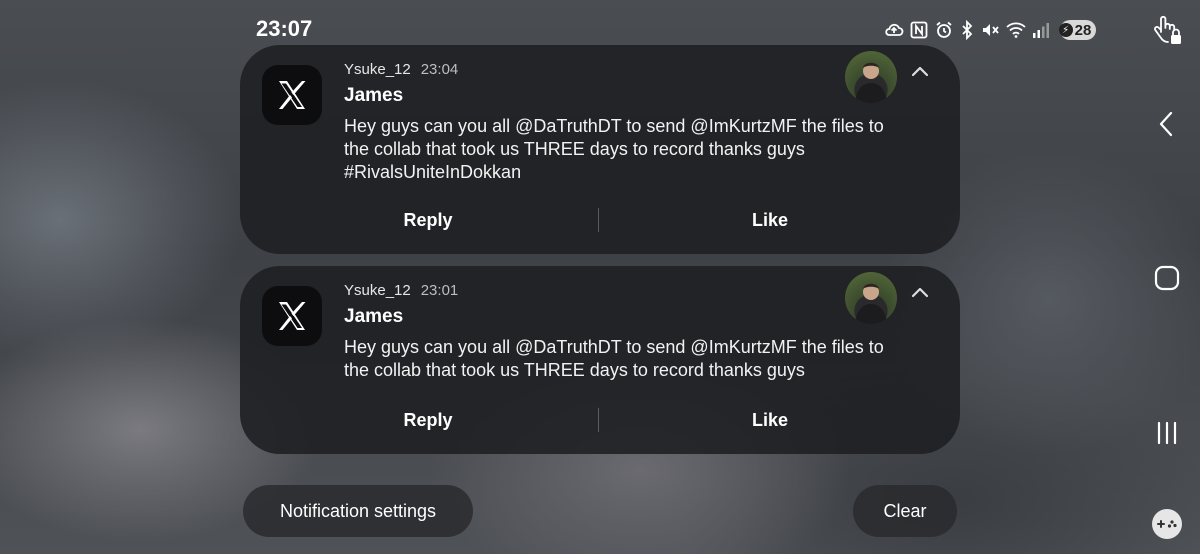 The height and width of the screenshot is (554, 1200). Describe the element at coordinates (944, 29) in the screenshot. I see `alarm-icon` at that location.